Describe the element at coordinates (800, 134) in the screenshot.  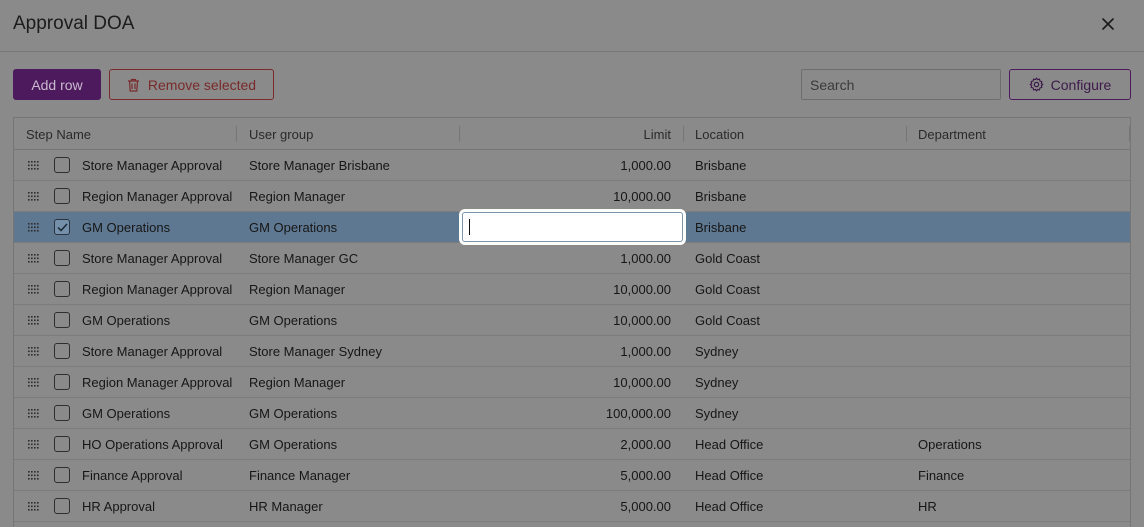
I see `column-header-location: Location` at that location.